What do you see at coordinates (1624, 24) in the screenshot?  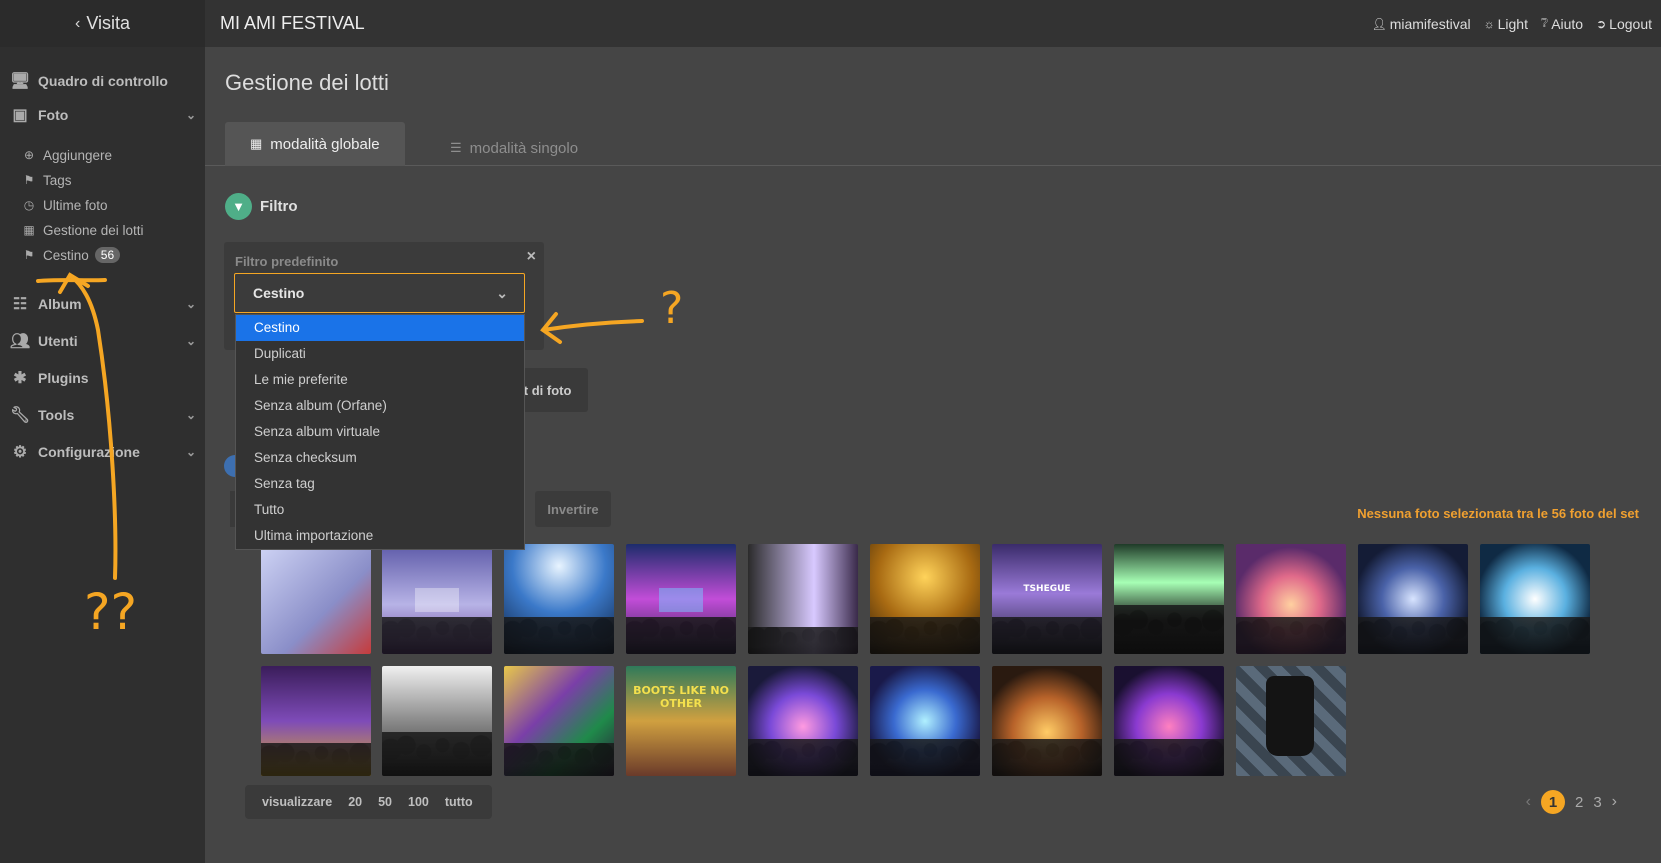 I see `logout-link: ➲ Logout` at bounding box center [1624, 24].